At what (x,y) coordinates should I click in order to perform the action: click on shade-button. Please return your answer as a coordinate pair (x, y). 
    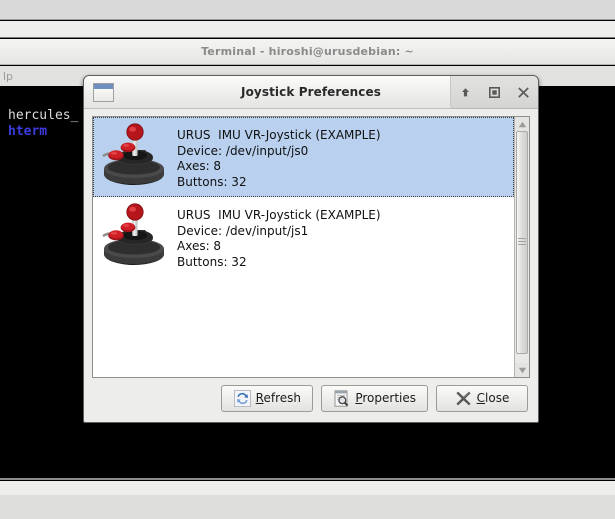
    Looking at the image, I should click on (466, 92).